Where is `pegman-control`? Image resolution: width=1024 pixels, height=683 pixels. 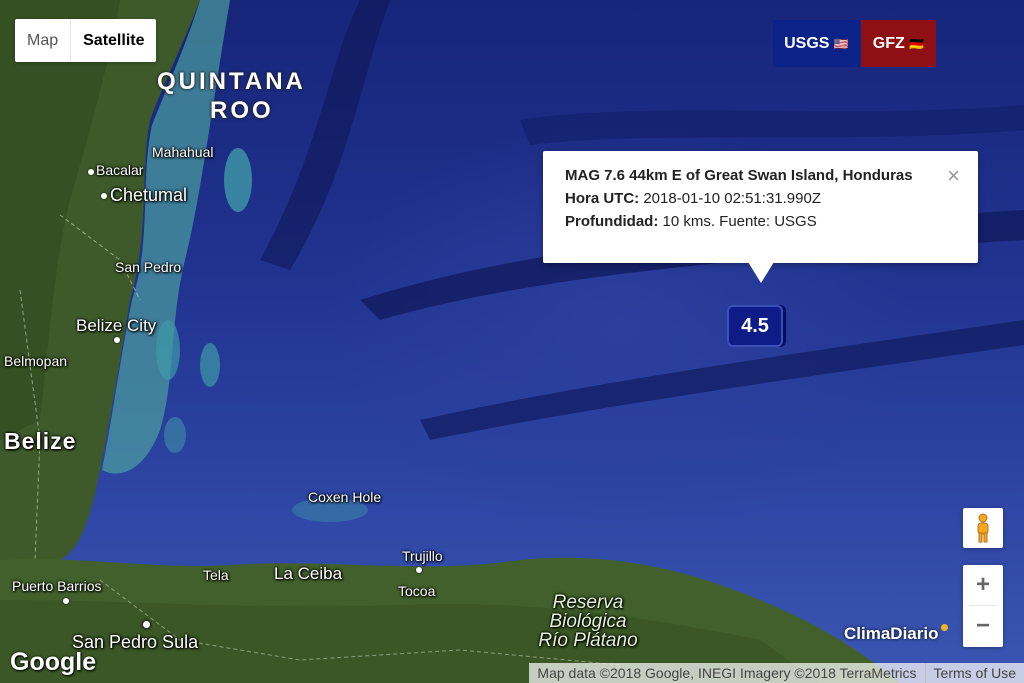 pegman-control is located at coordinates (983, 528).